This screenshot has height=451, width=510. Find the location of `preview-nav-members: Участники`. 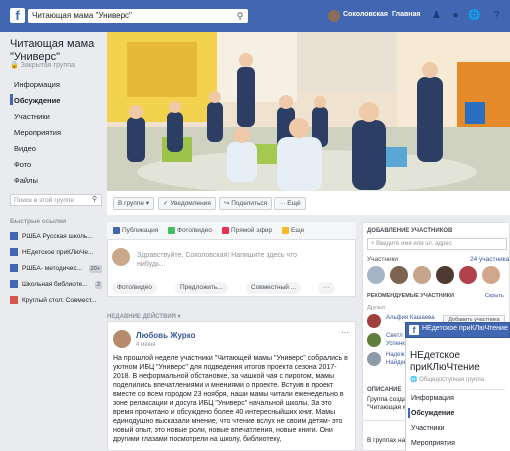

preview-nav-members: Участники is located at coordinates (427, 428).